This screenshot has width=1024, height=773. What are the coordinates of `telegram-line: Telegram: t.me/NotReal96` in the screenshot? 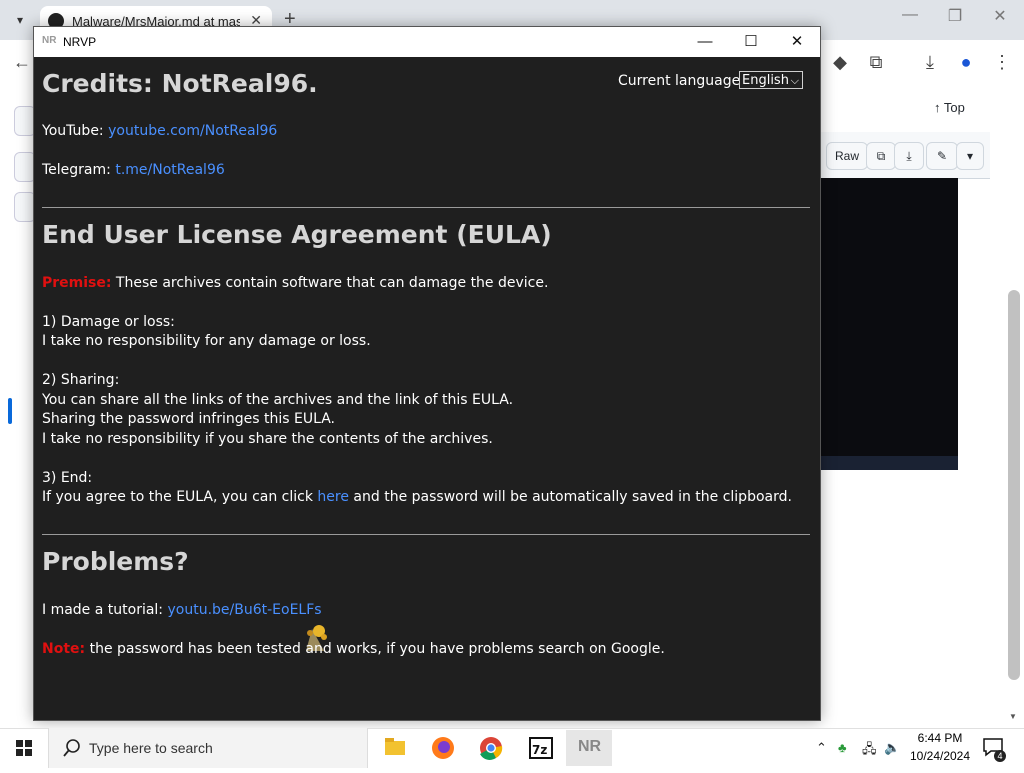 It's located at (133, 170).